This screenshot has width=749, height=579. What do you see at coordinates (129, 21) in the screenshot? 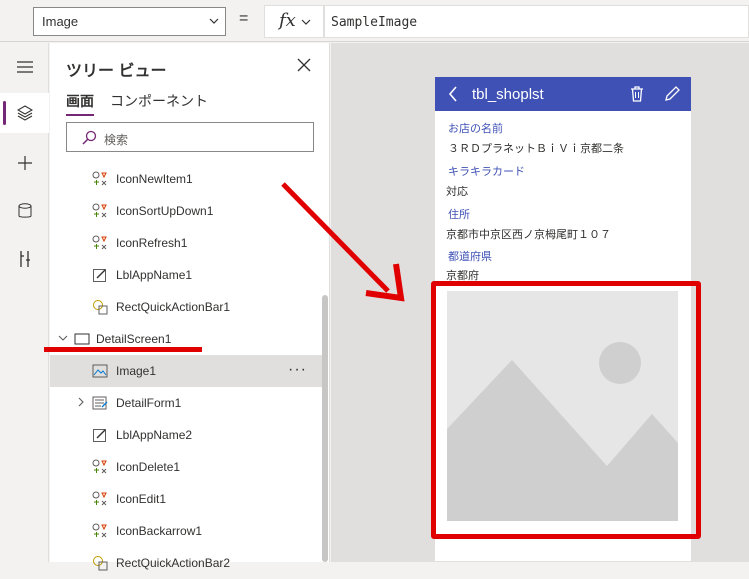
I see `property-dropdown: Image` at bounding box center [129, 21].